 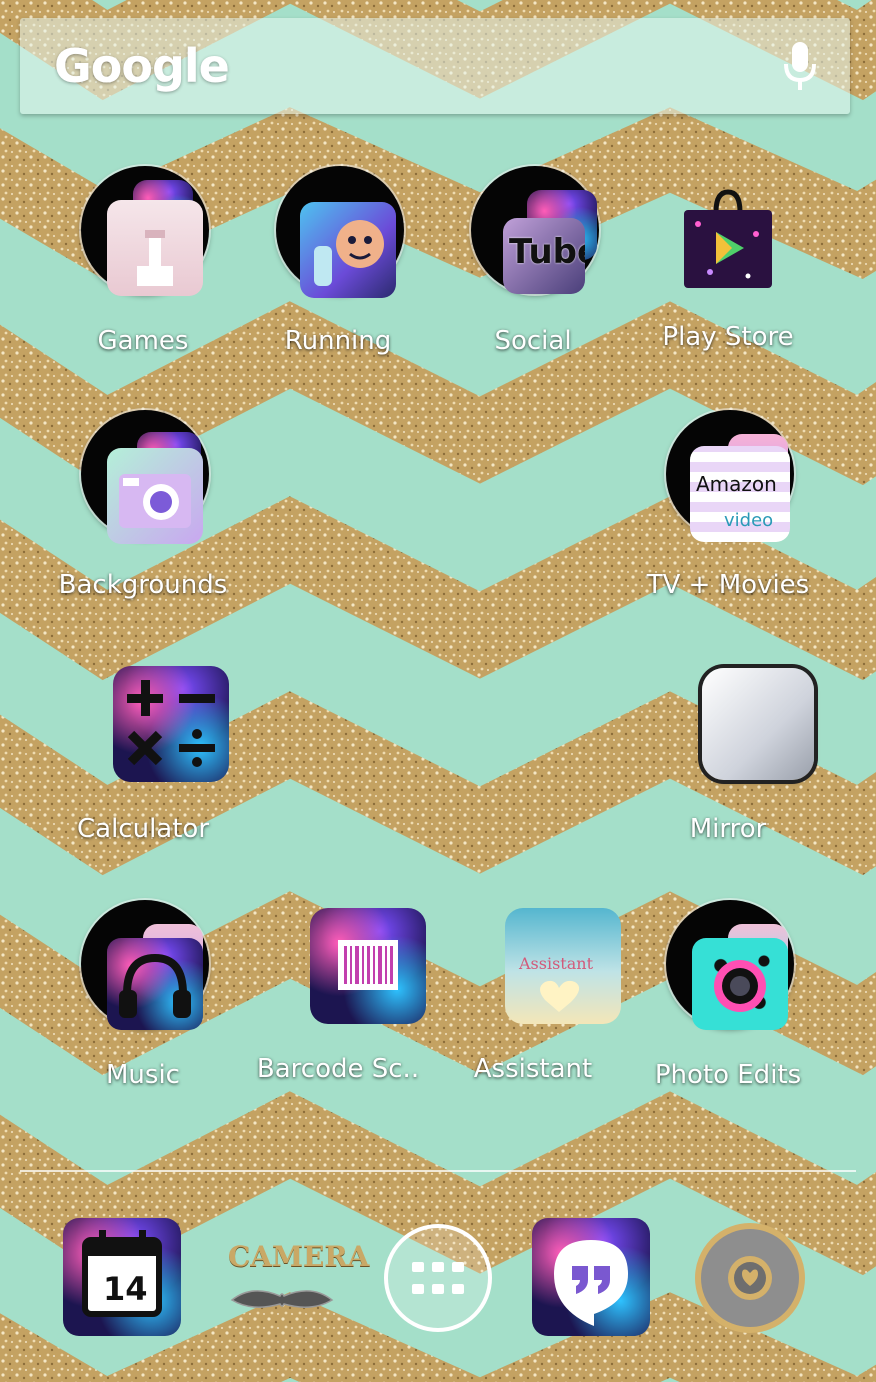 I want to click on backgrounds-folder: Backgrounds, so click(x=143, y=503).